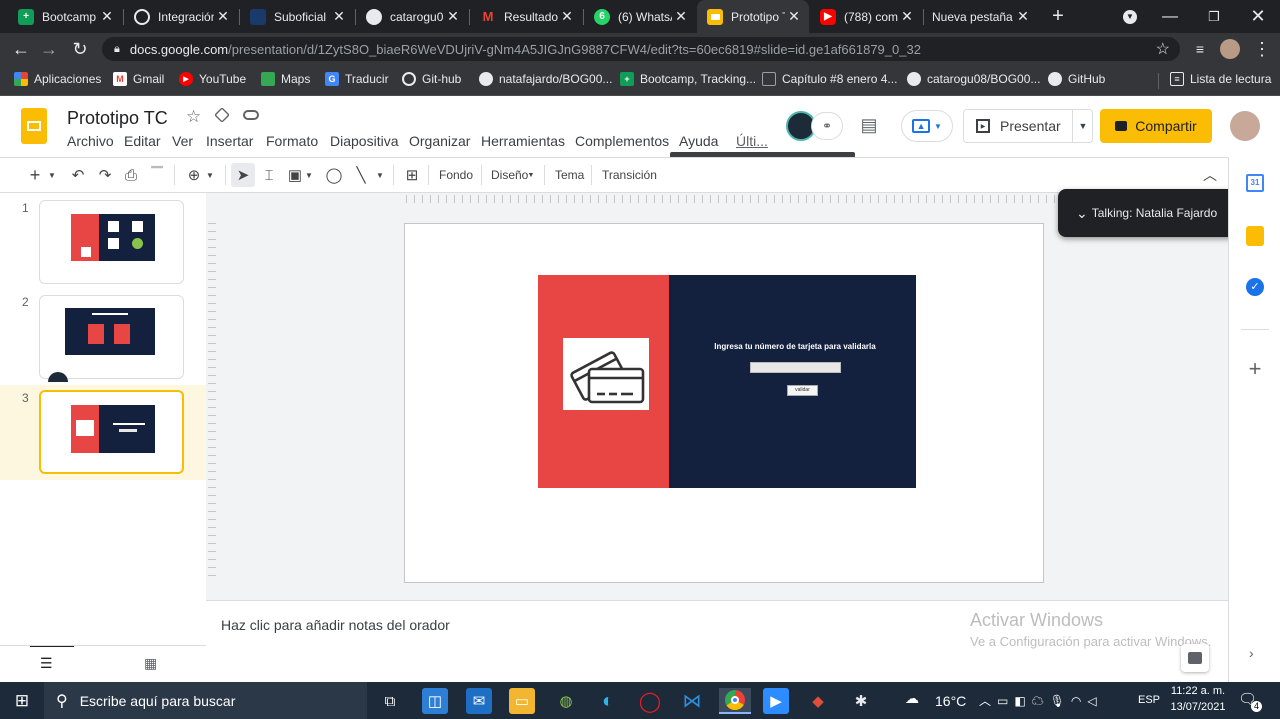  What do you see at coordinates (142, 141) in the screenshot?
I see `menu-editar: Editar` at bounding box center [142, 141].